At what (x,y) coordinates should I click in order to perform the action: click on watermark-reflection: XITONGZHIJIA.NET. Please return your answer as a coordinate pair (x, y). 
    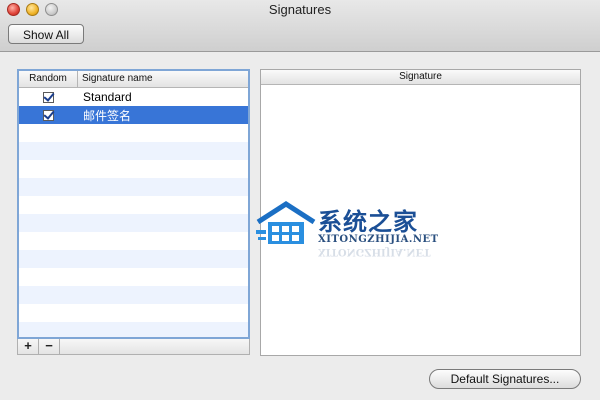
    Looking at the image, I should click on (374, 251).